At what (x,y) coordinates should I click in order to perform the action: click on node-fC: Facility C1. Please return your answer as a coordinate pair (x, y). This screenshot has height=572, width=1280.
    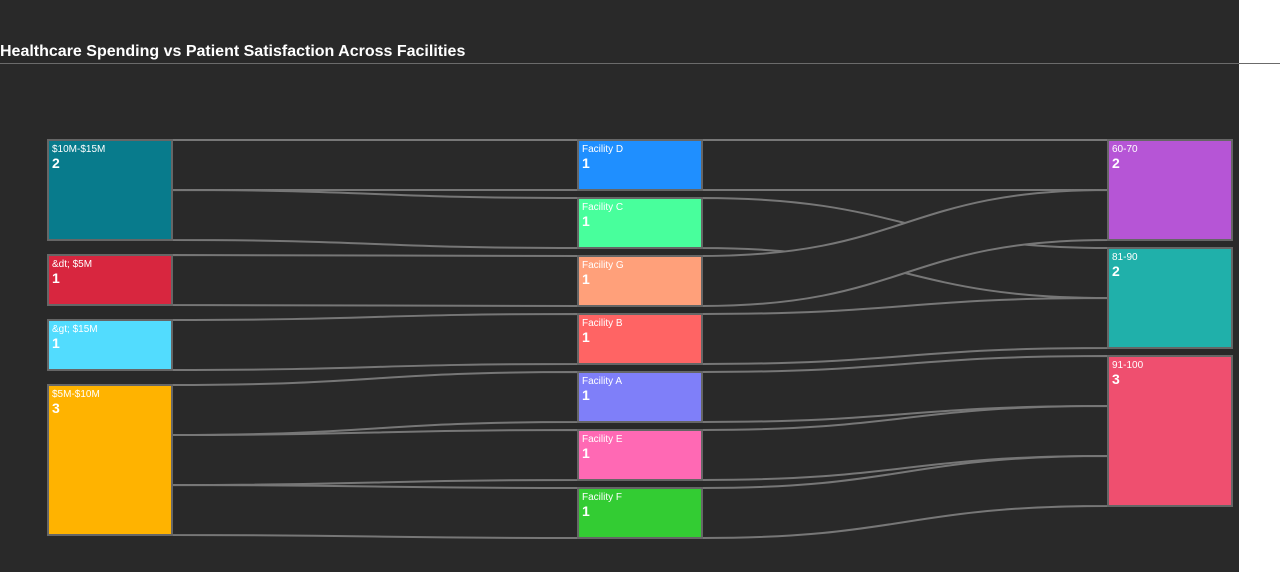
    Looking at the image, I should click on (640, 223).